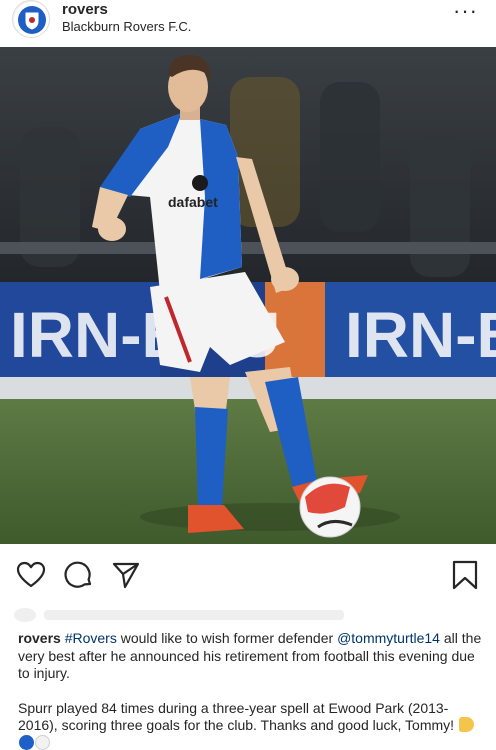  What do you see at coordinates (193, 202) in the screenshot?
I see `shirt-sponsor: dafabet` at bounding box center [193, 202].